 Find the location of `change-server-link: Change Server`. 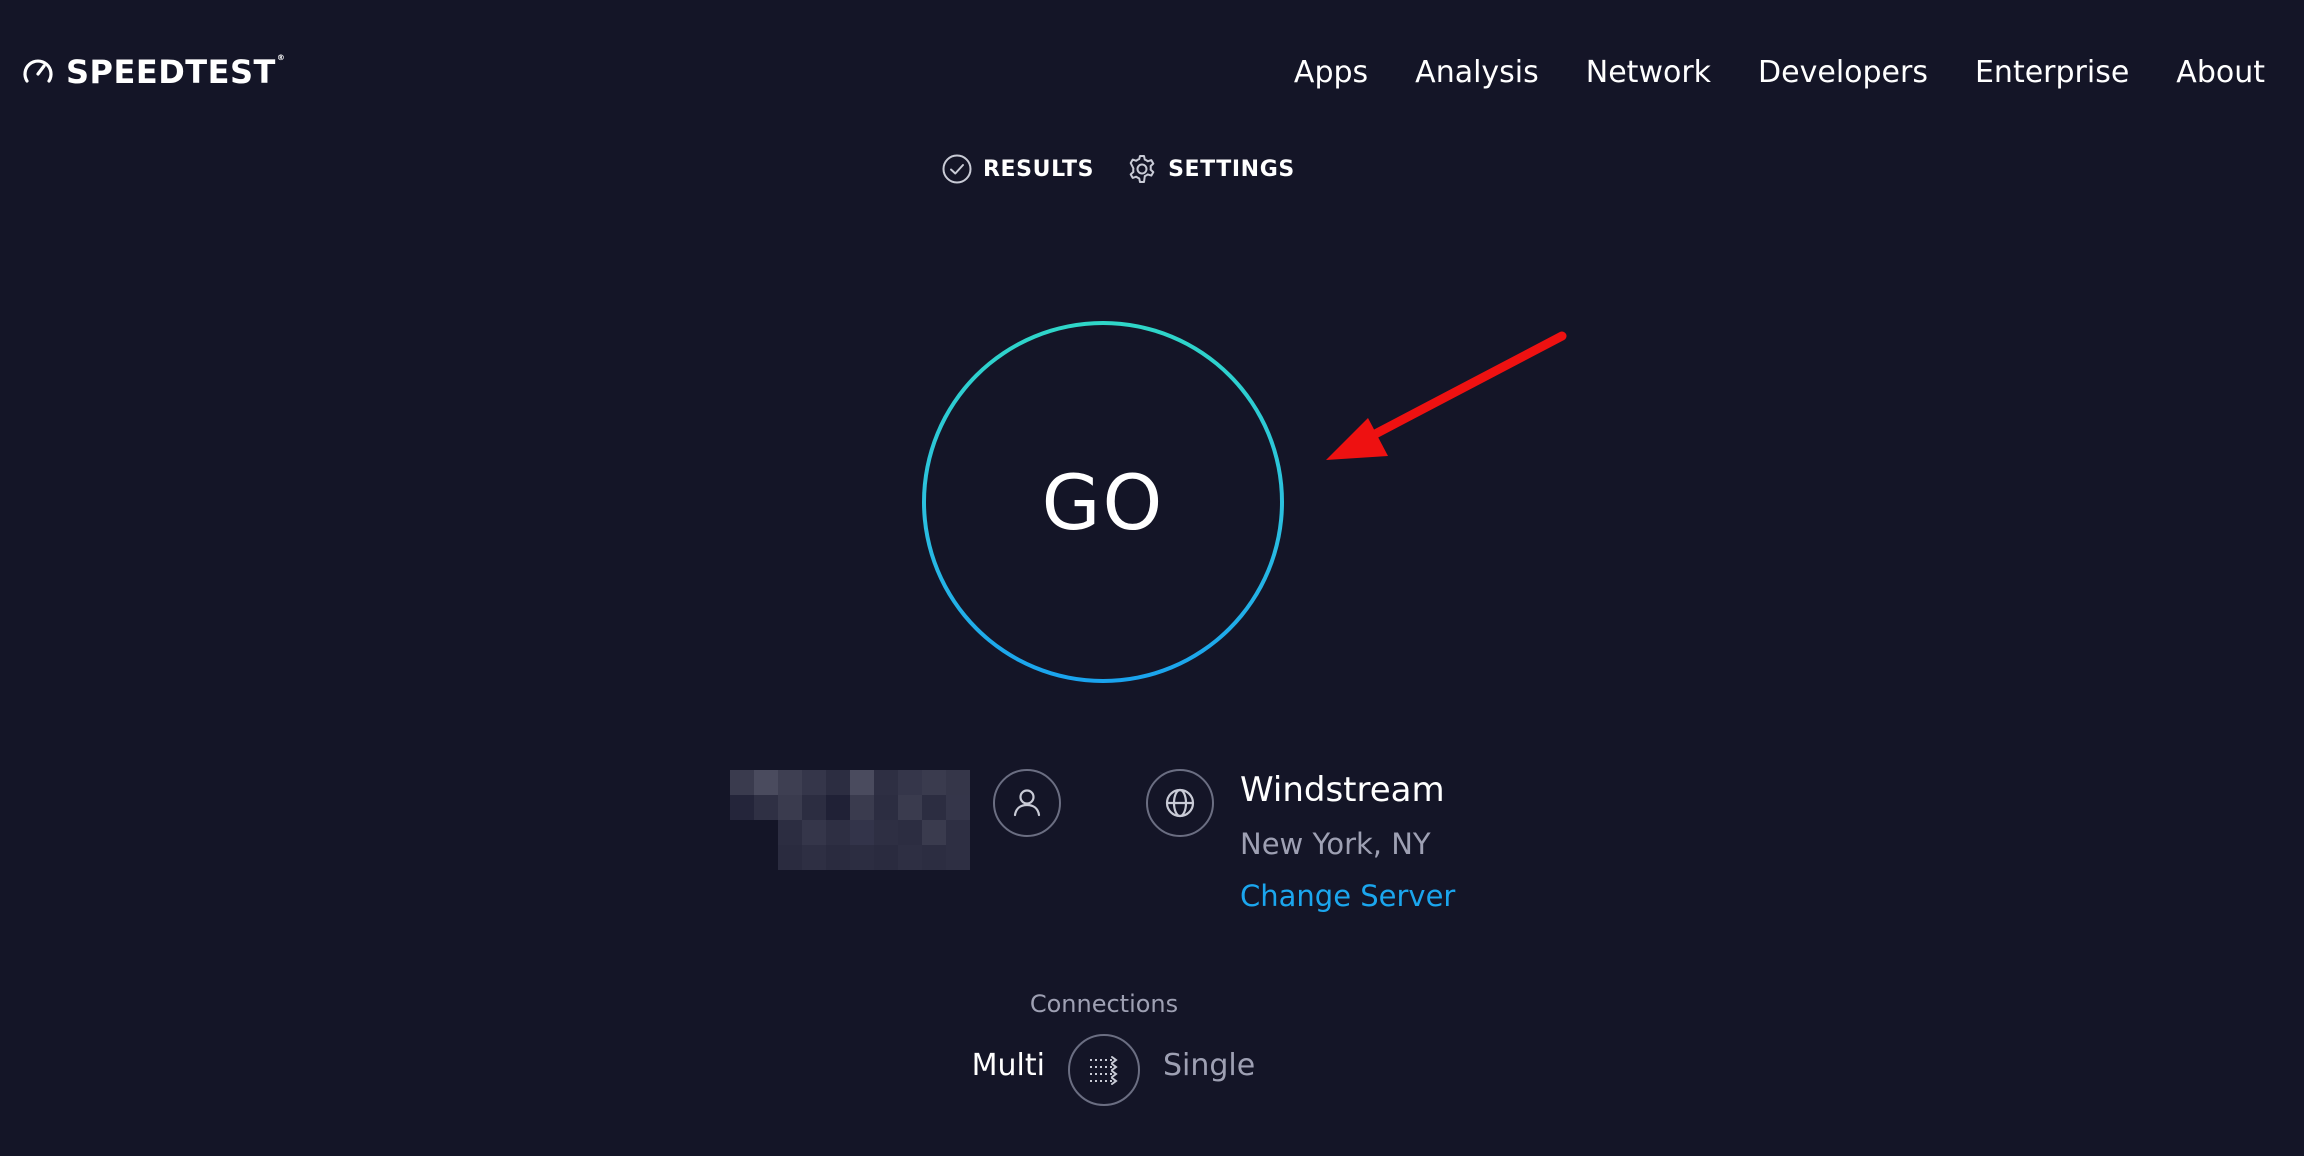

change-server-link: Change Server is located at coordinates (1347, 896).